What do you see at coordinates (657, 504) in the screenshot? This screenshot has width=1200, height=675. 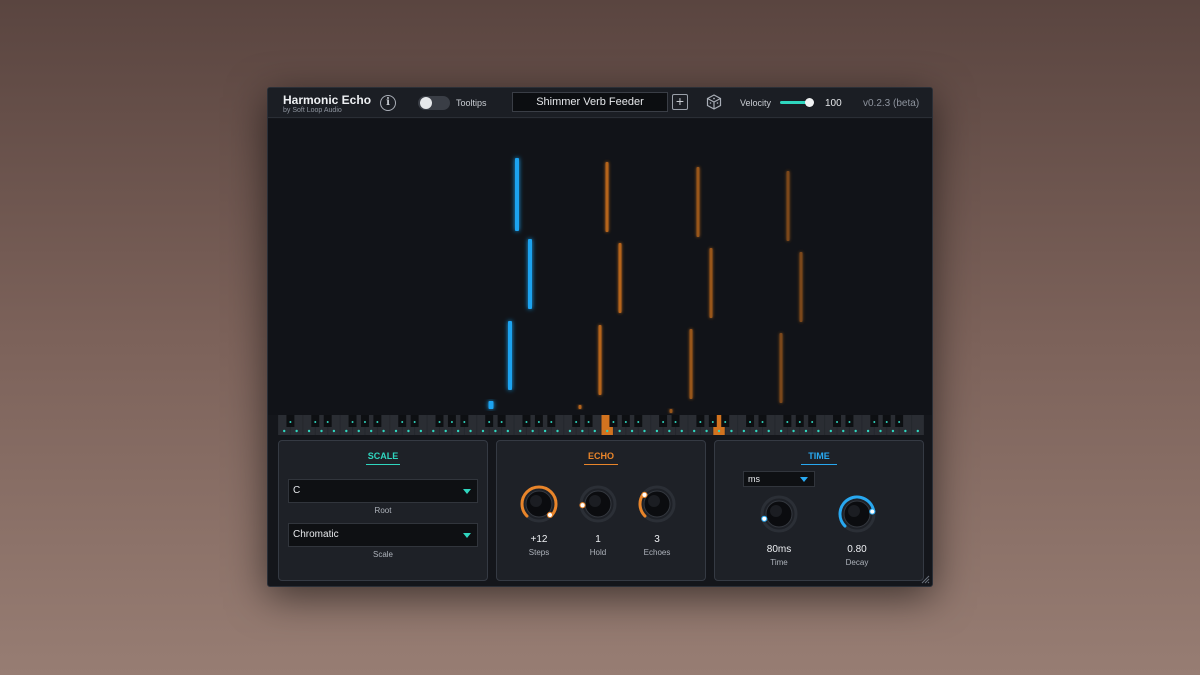 I see `echoes-knob` at bounding box center [657, 504].